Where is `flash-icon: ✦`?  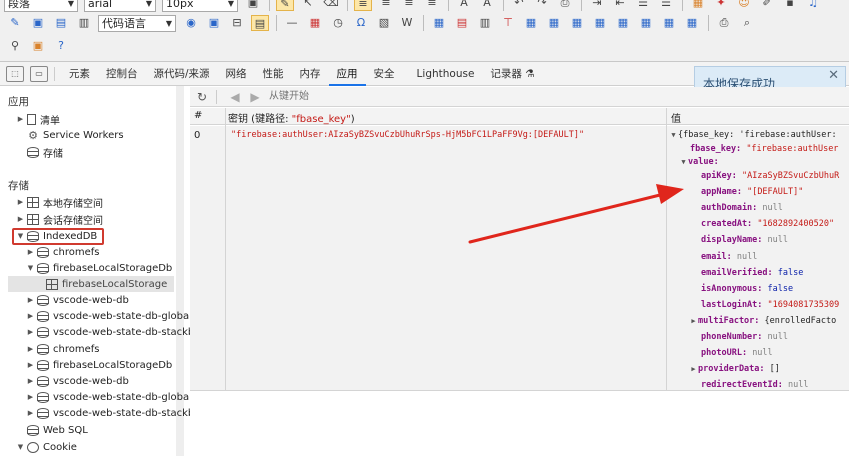 flash-icon: ✦ is located at coordinates (721, 5).